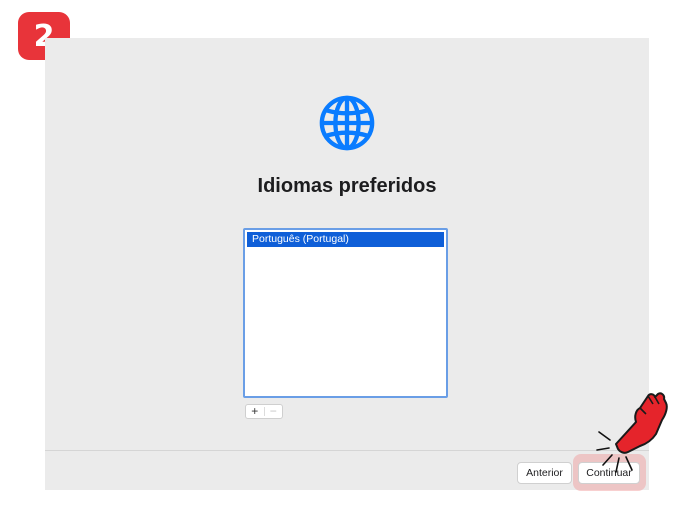  Describe the element at coordinates (255, 411) in the screenshot. I see `add-language-button: +` at that location.